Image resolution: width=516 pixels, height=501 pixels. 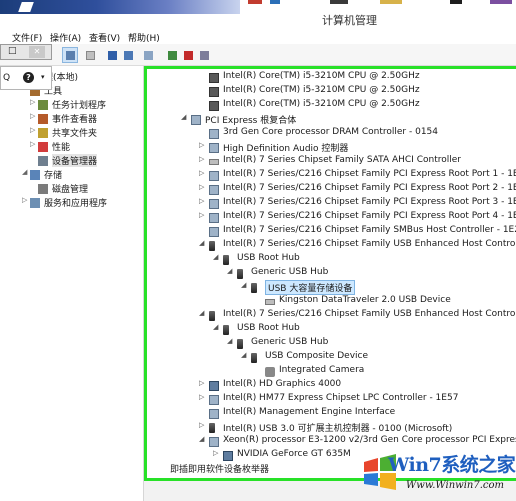 I want to click on device-label: Intel(R) HD Graphics 4000, so click(x=282, y=384).